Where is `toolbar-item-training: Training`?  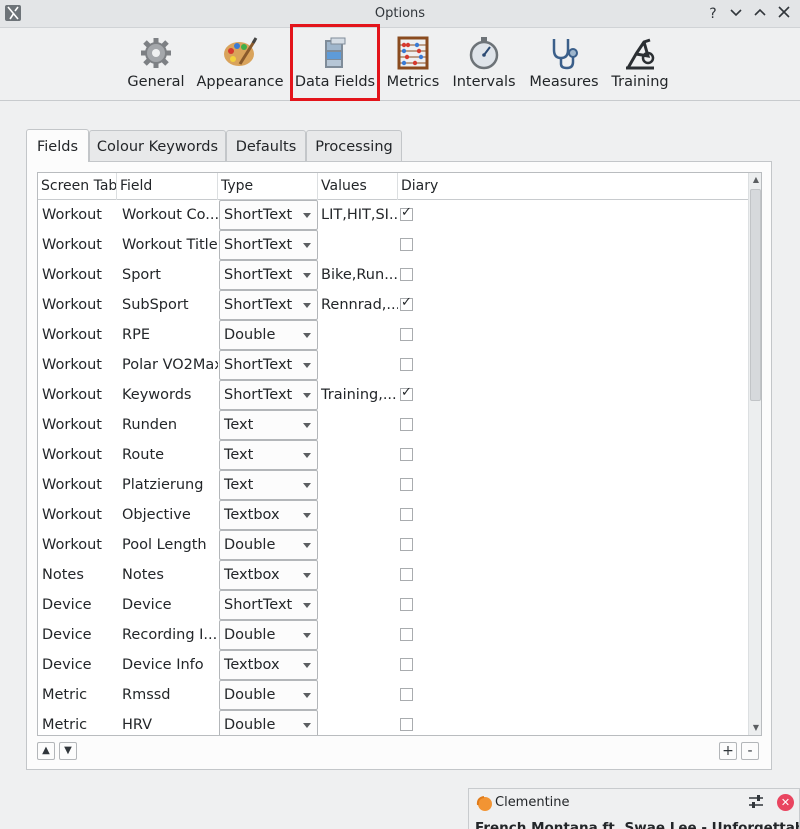
toolbar-item-training: Training is located at coordinates (640, 64).